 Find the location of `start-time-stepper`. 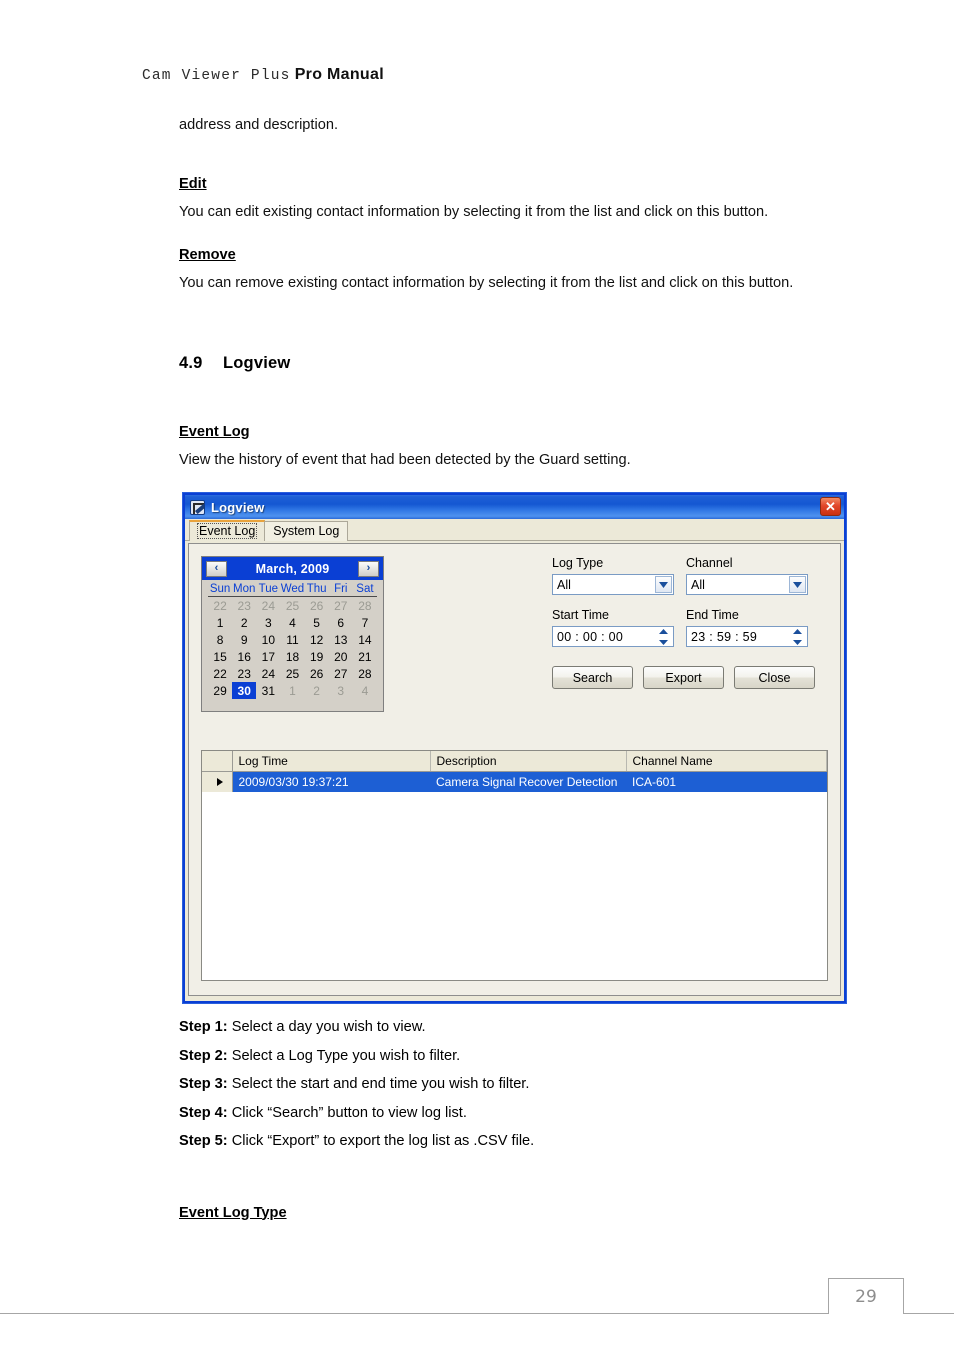

start-time-stepper is located at coordinates (663, 637).